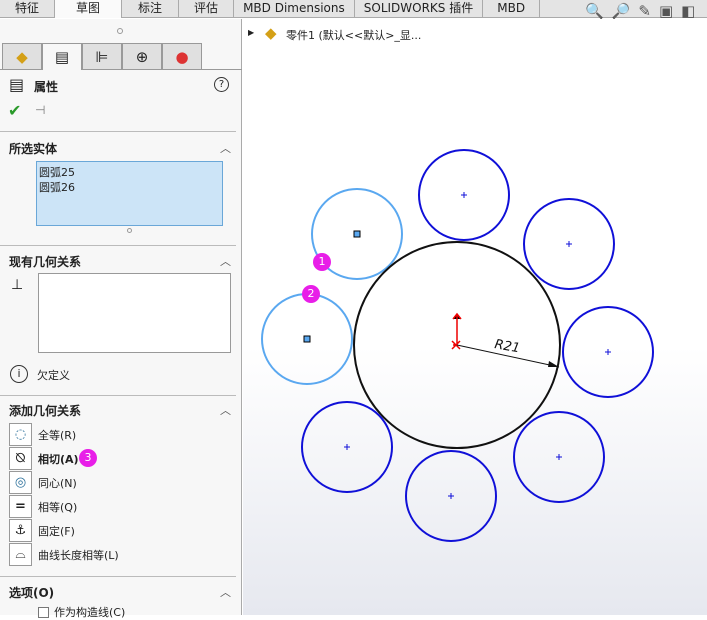 The image size is (707, 620). I want to click on panel-grip, so click(120, 31).